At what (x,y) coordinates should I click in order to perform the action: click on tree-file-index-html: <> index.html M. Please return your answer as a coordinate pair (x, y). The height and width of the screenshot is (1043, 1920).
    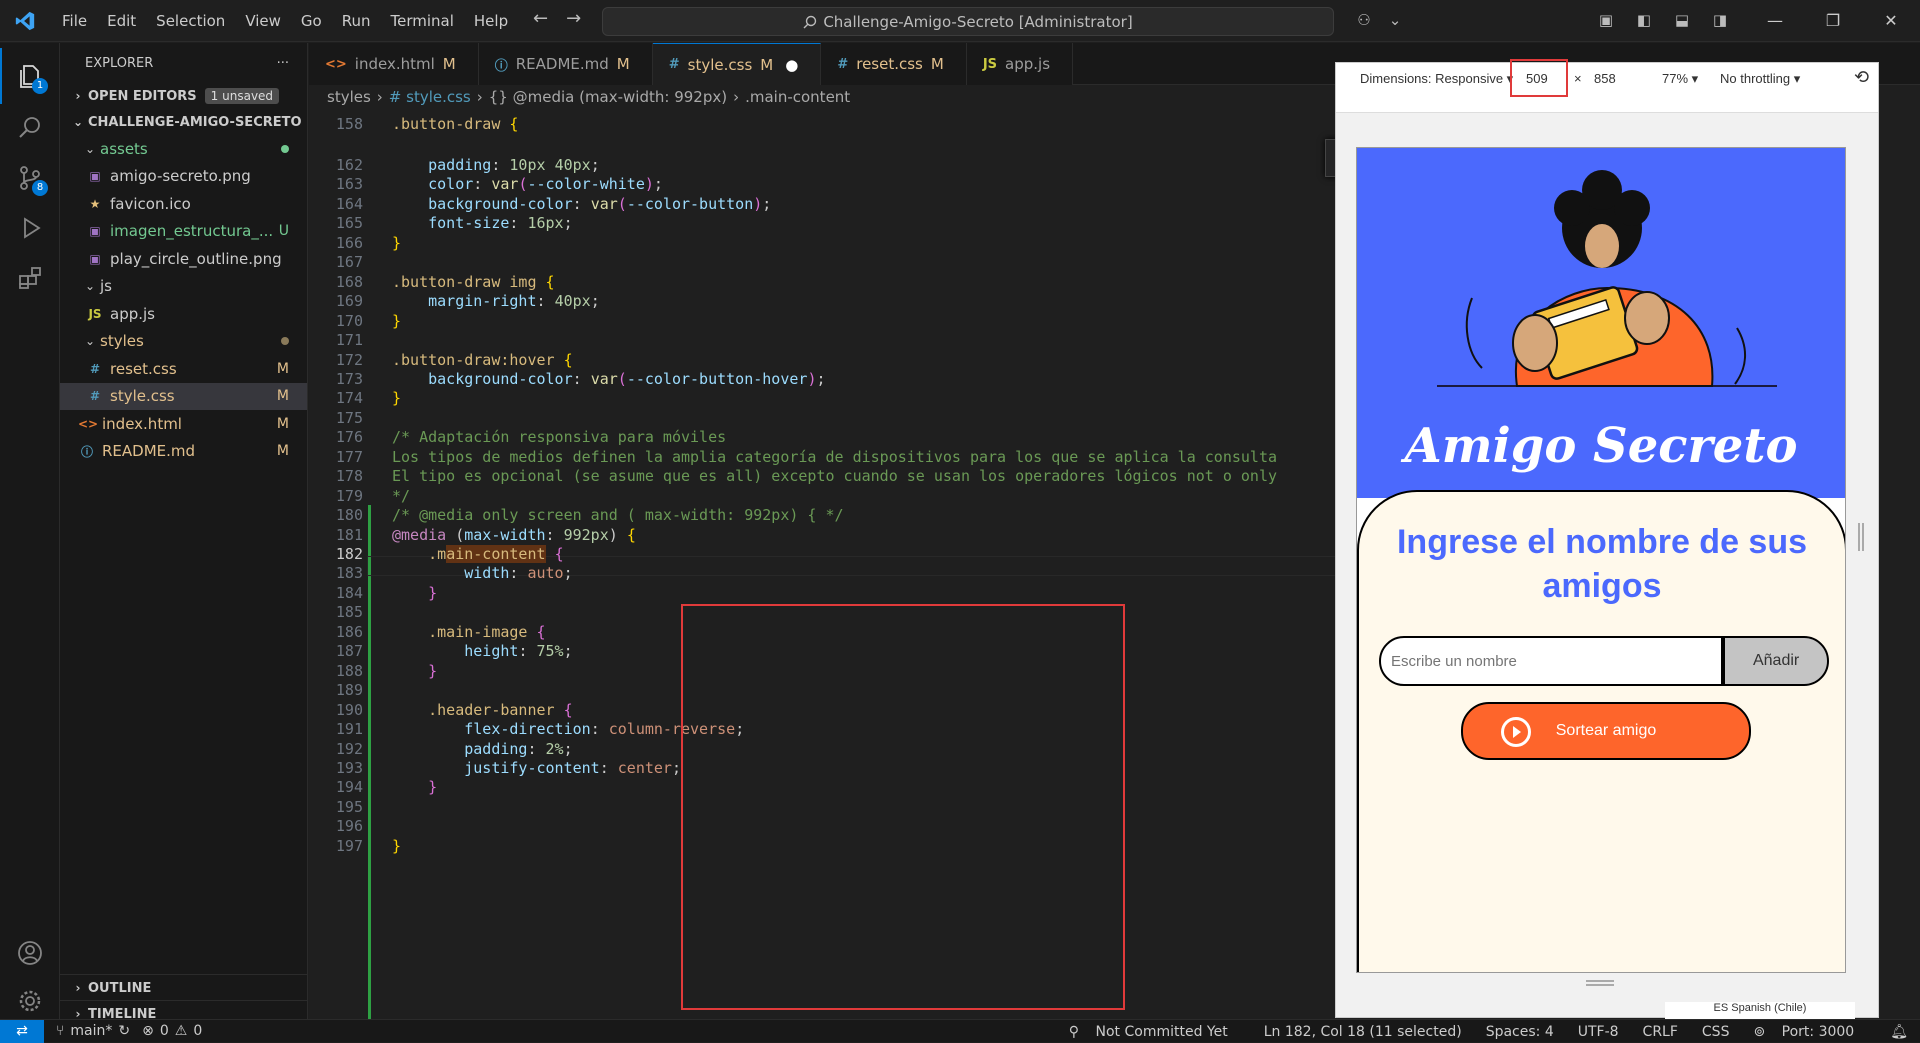
    Looking at the image, I should click on (183, 424).